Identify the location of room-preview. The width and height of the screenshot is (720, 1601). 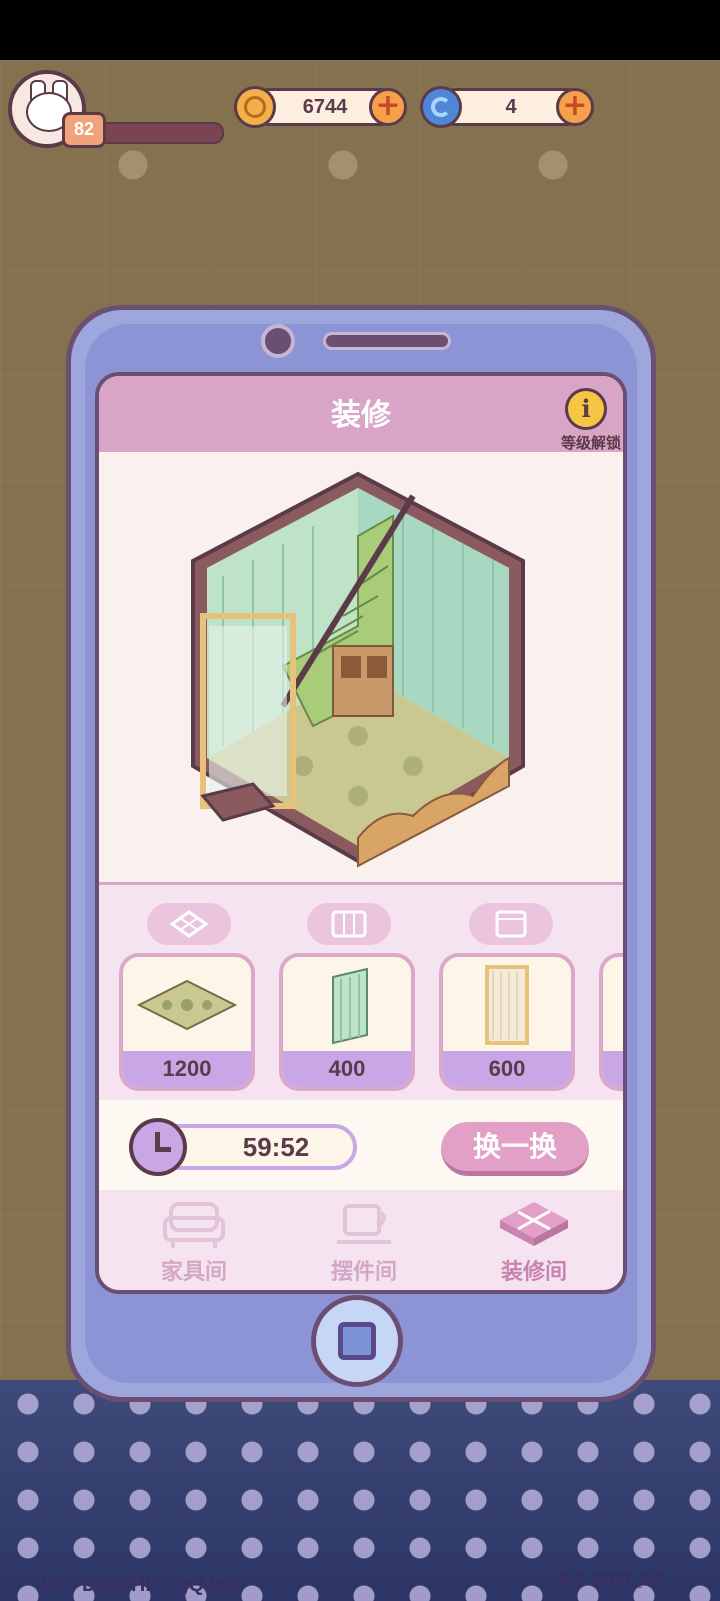
(358, 669).